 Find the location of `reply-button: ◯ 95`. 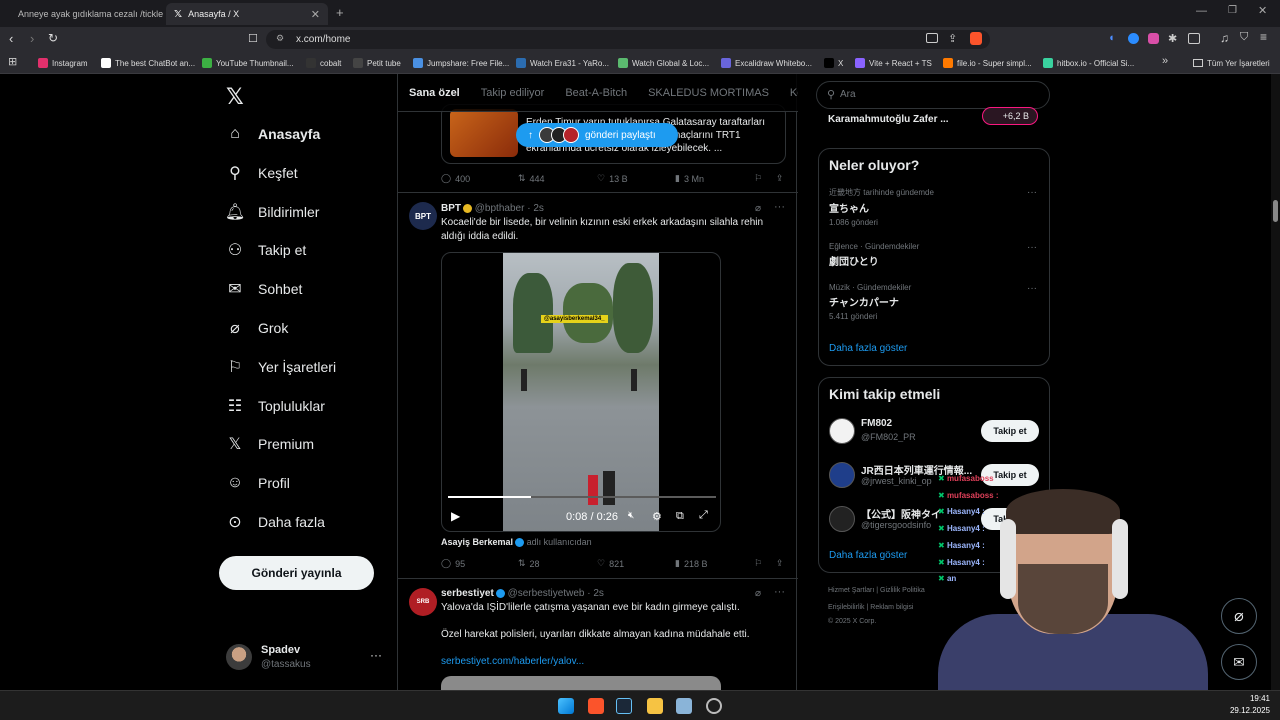

reply-button: ◯ 95 is located at coordinates (453, 563).